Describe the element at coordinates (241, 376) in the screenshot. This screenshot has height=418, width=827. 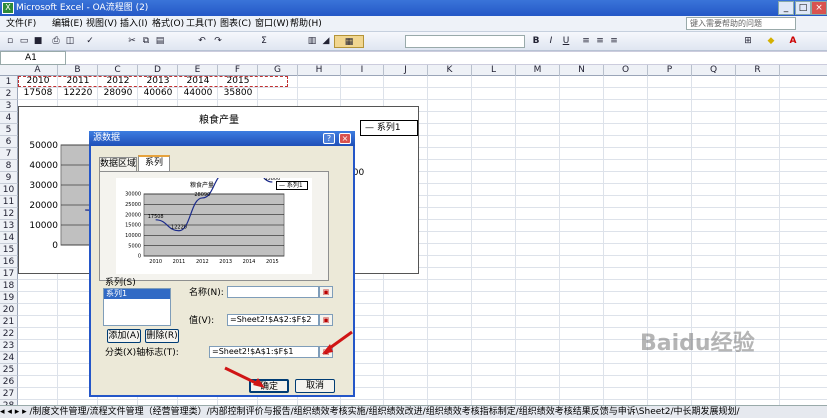
I see `arrow-to-ok` at that location.